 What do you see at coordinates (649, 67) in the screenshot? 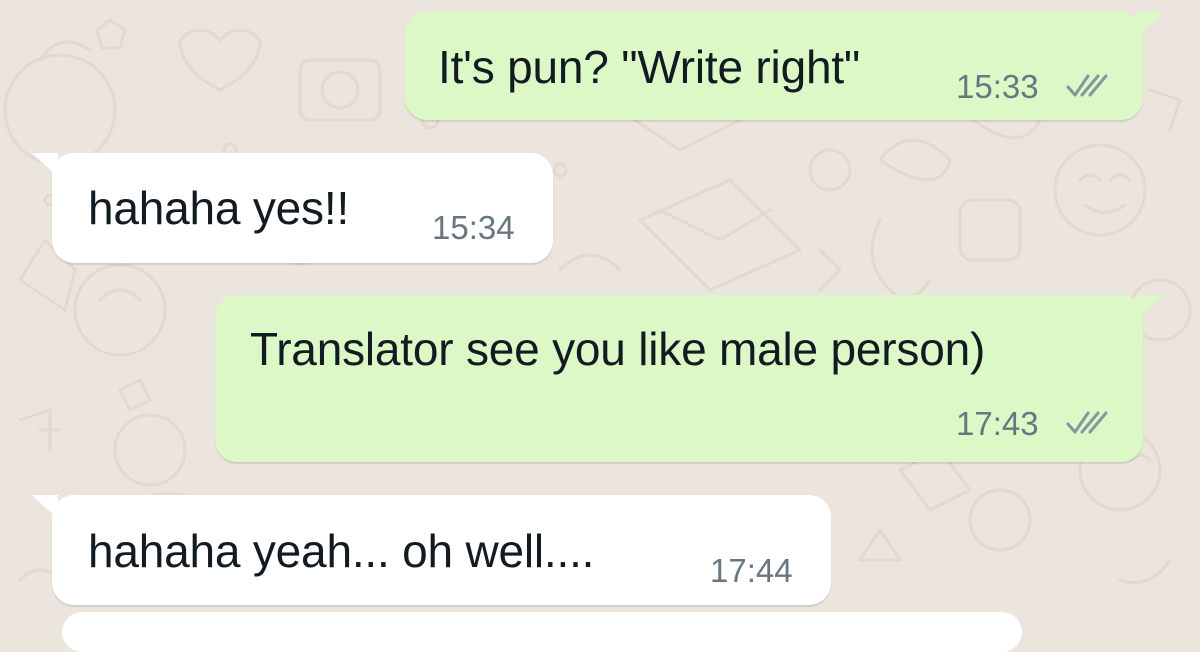
I see `message-text: It's pun? "Write right"` at bounding box center [649, 67].